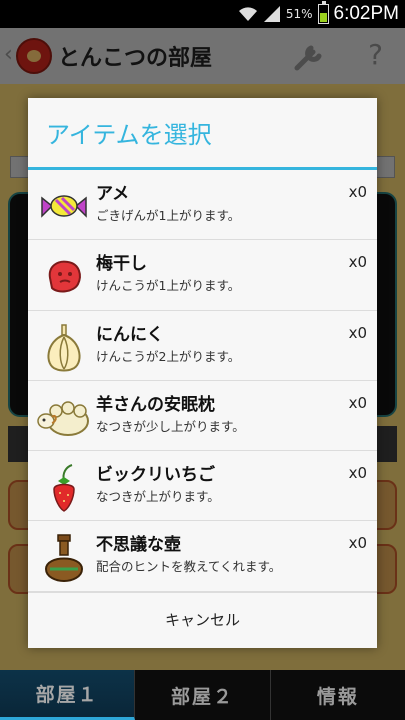 Image resolution: width=405 pixels, height=720 pixels. I want to click on candy-icon, so click(64, 206).